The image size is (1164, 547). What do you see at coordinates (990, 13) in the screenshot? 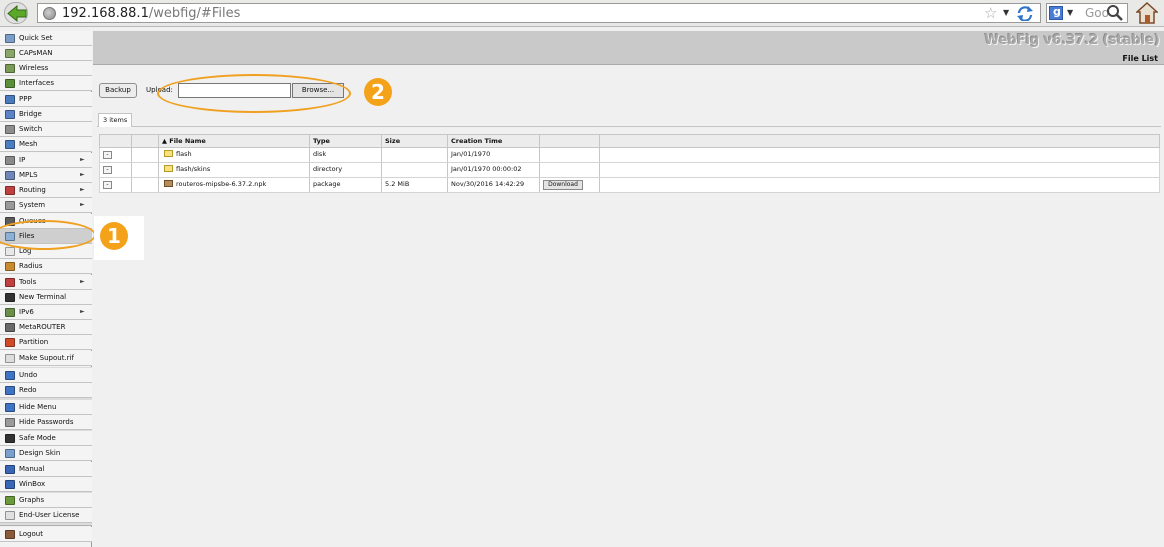
I see `bookmark-star-icon: ☆` at bounding box center [990, 13].